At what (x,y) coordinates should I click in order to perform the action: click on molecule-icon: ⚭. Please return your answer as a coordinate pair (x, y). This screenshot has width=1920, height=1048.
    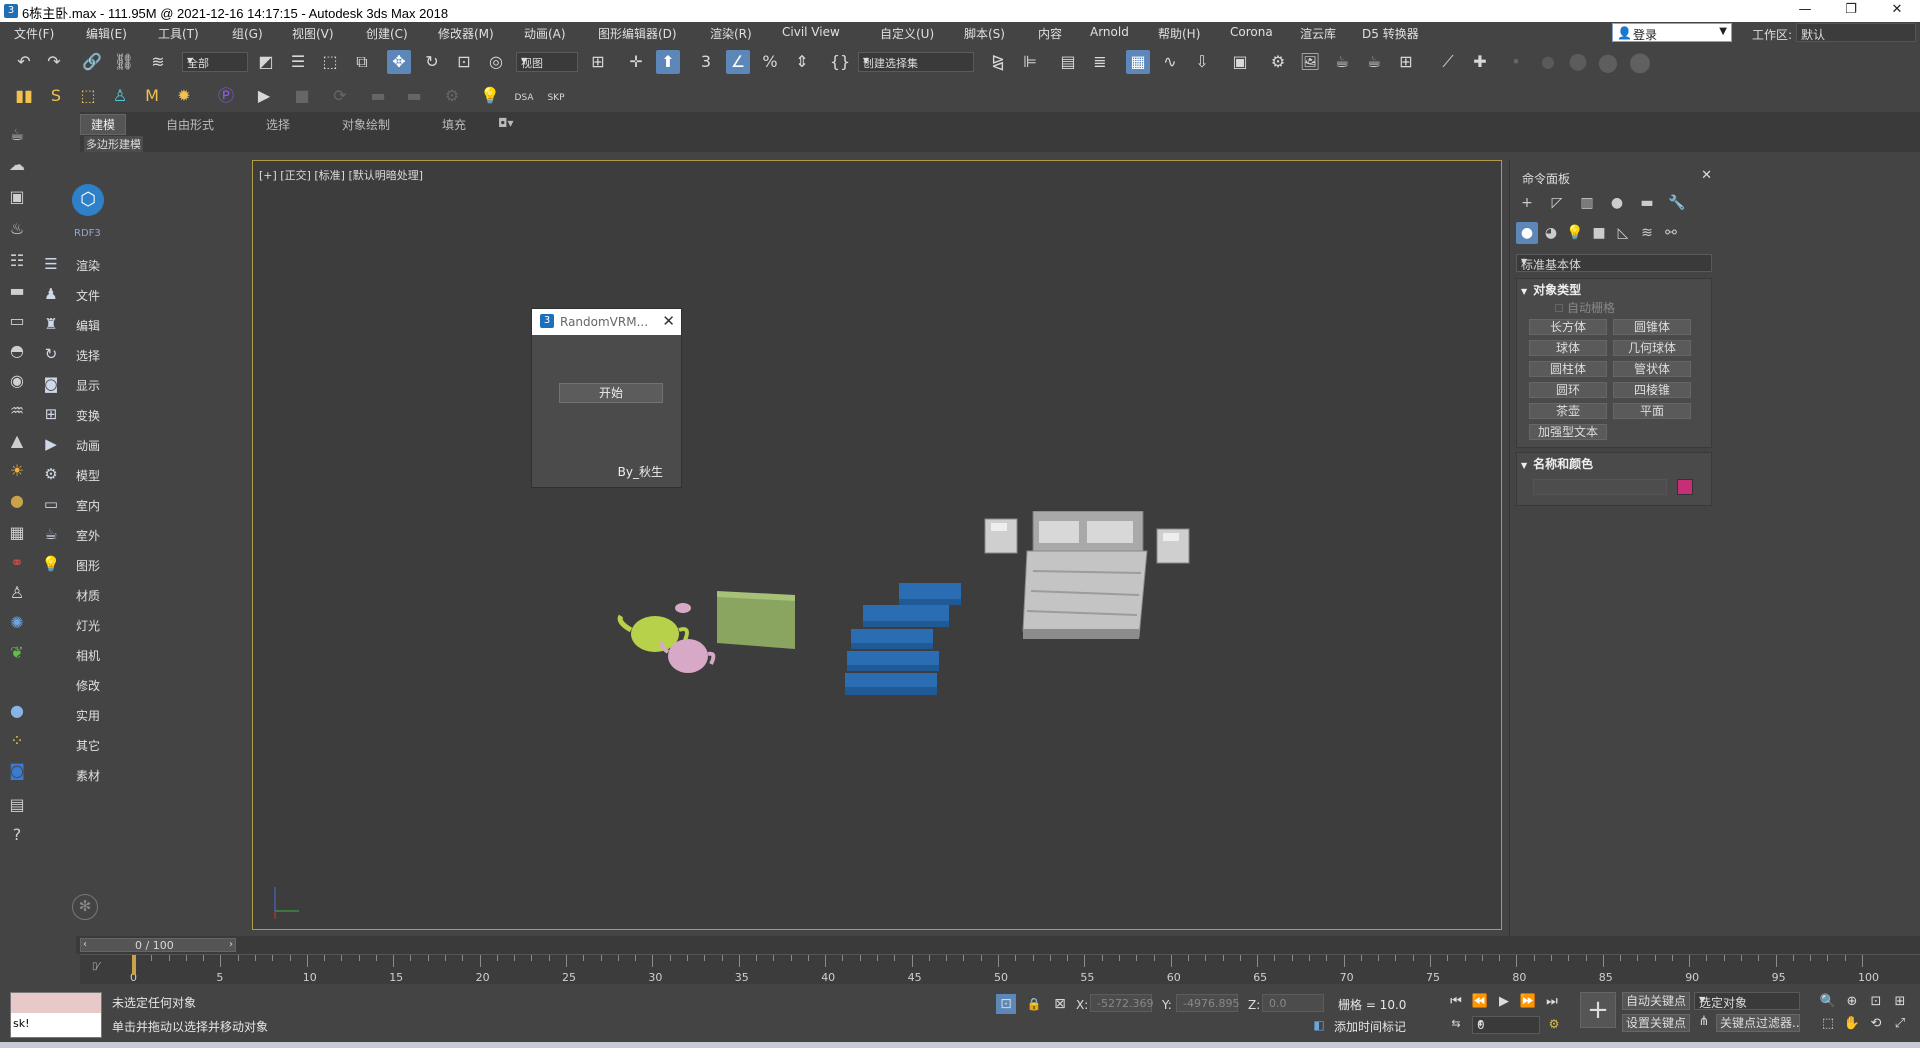
    Looking at the image, I should click on (17, 563).